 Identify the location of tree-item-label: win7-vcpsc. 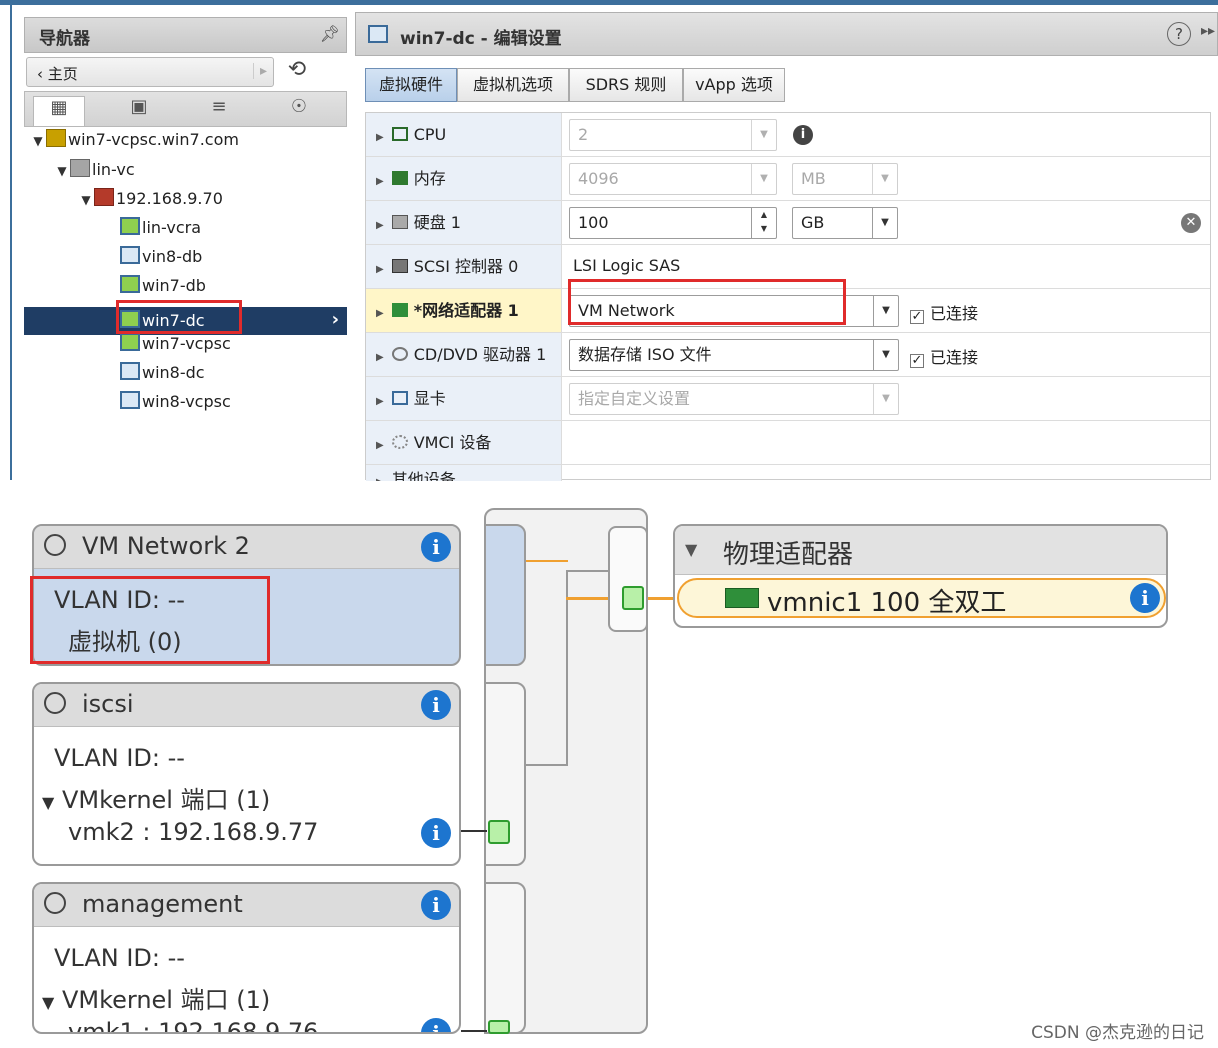
(186, 343).